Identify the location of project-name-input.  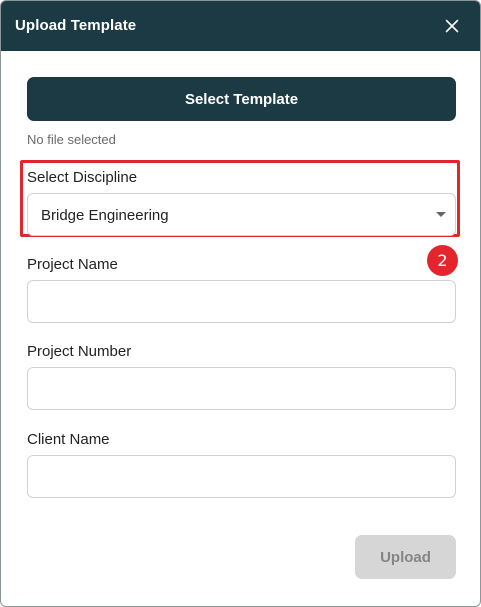
(241, 301).